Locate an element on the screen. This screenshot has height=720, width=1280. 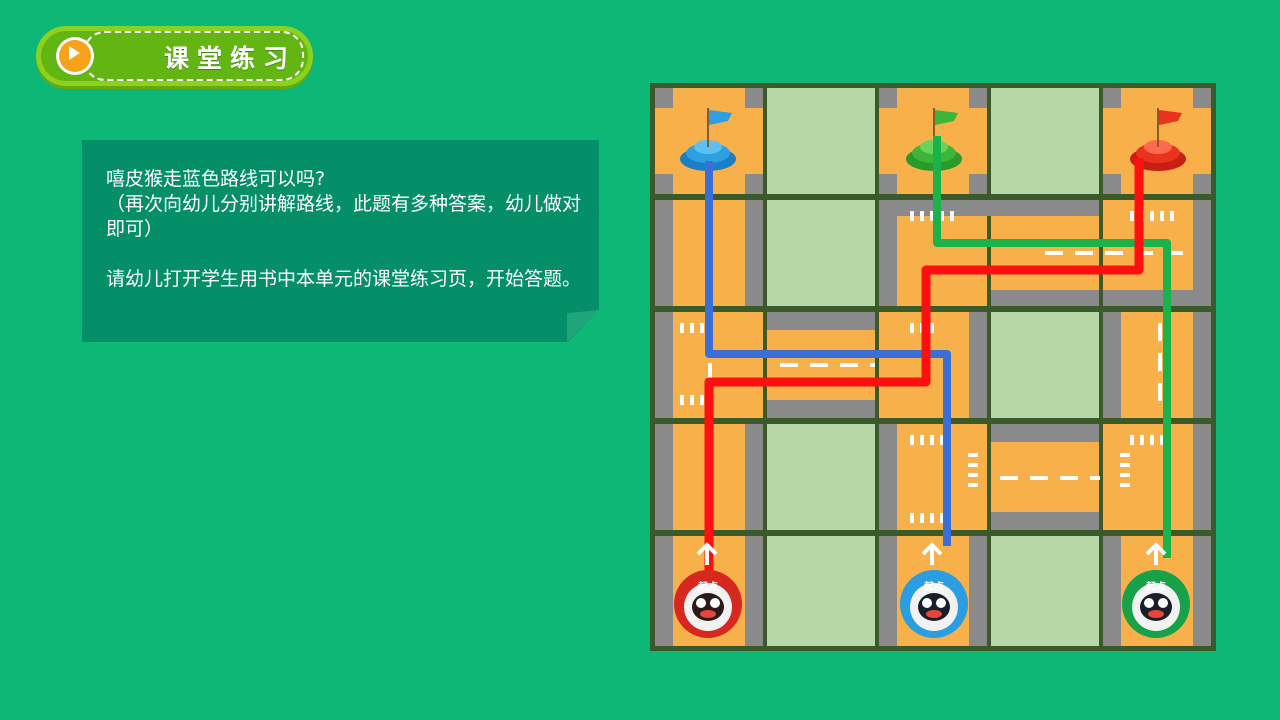
green-monkey-avatar: 起点 is located at coordinates (1156, 604).